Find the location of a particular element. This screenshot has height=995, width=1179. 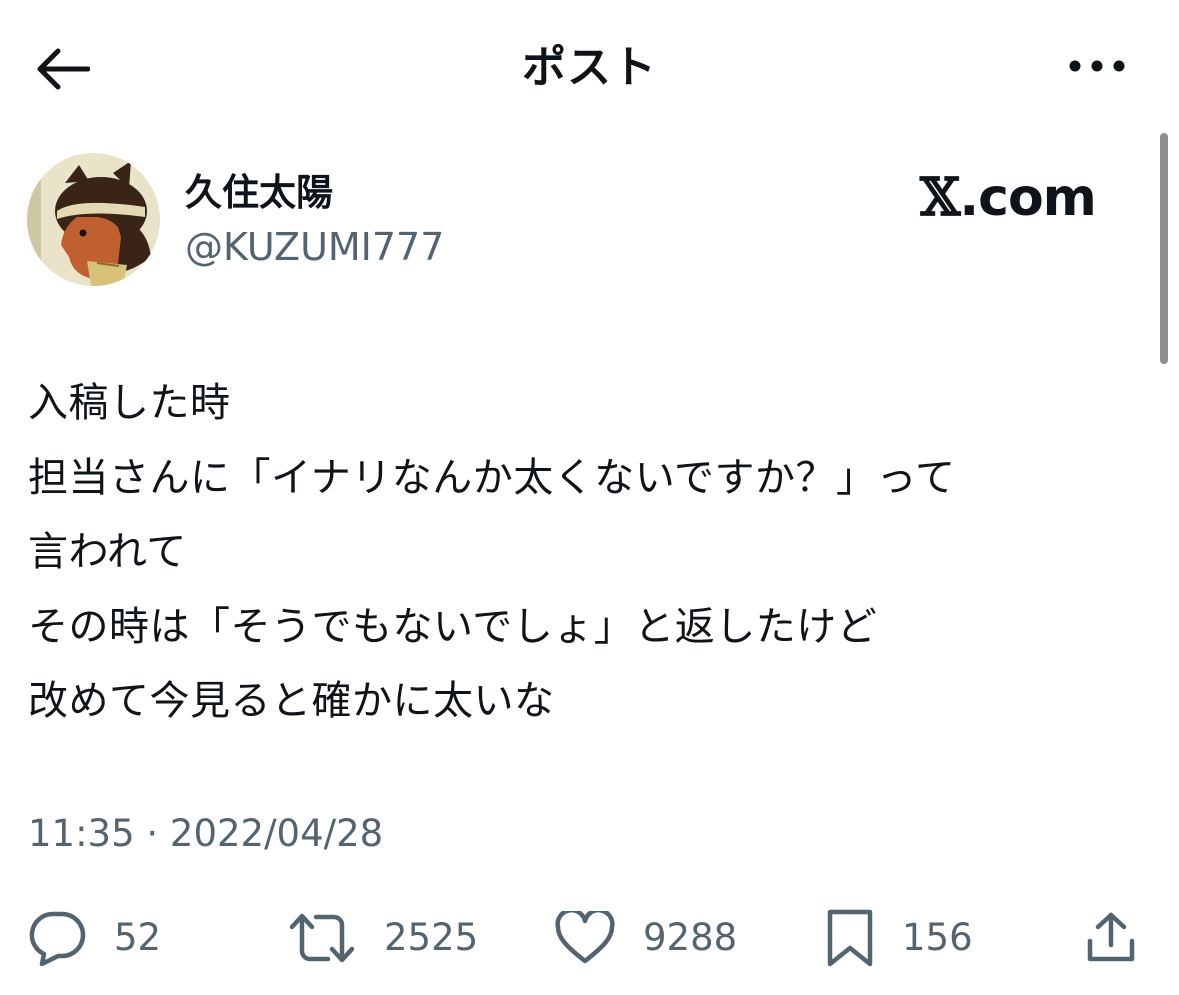

like-button: 9288 is located at coordinates (646, 938).